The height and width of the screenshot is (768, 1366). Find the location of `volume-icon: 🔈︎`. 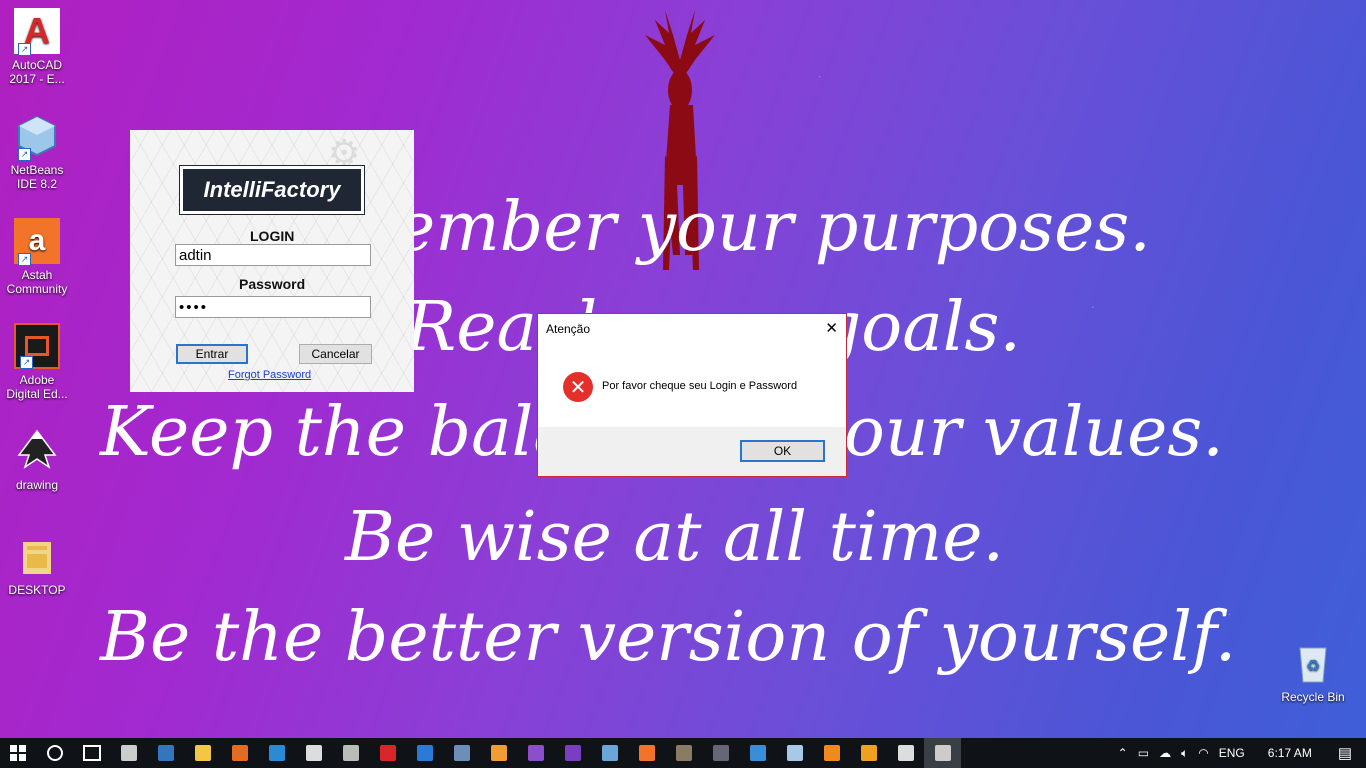

volume-icon: 🔈︎ is located at coordinates (1184, 753).